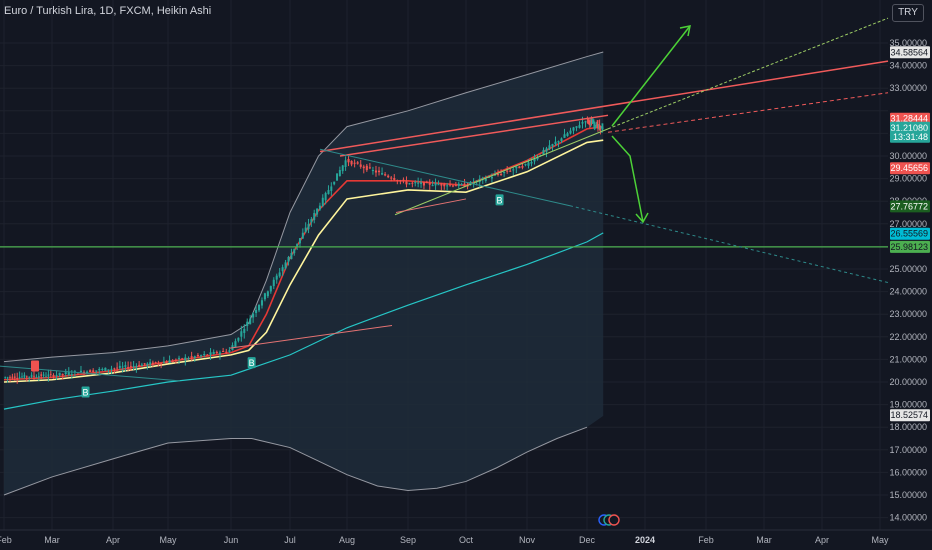  I want to click on price-label-text: 26.55569, so click(909, 234).